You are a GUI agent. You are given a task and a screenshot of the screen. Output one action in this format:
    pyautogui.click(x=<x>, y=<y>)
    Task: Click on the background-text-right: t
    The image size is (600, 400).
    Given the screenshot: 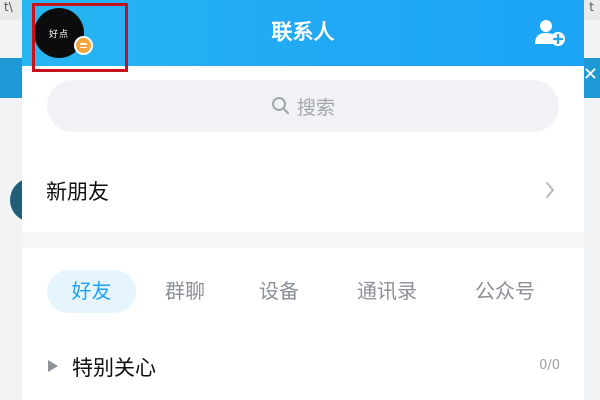 What is the action you would take?
    pyautogui.click(x=591, y=7)
    